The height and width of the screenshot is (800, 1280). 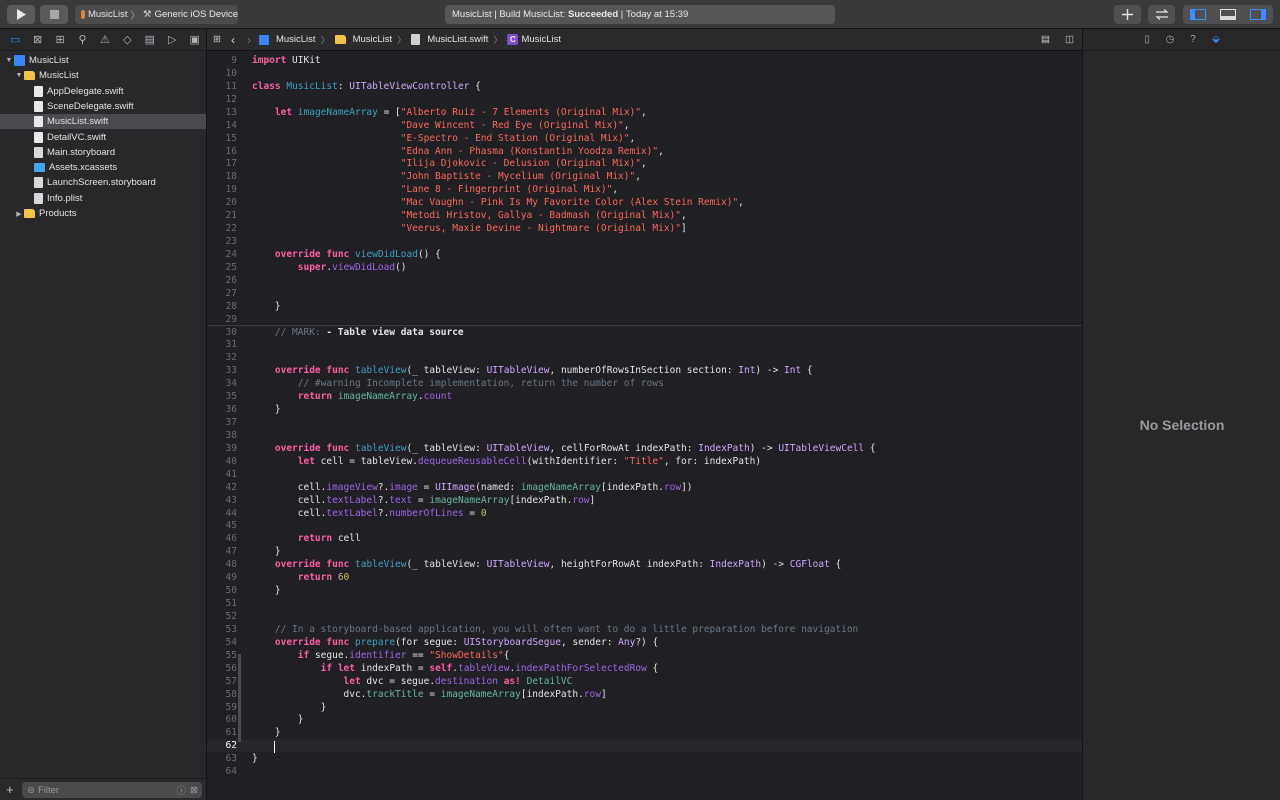 What do you see at coordinates (150, 39) in the screenshot?
I see `debug-icon: ▤` at bounding box center [150, 39].